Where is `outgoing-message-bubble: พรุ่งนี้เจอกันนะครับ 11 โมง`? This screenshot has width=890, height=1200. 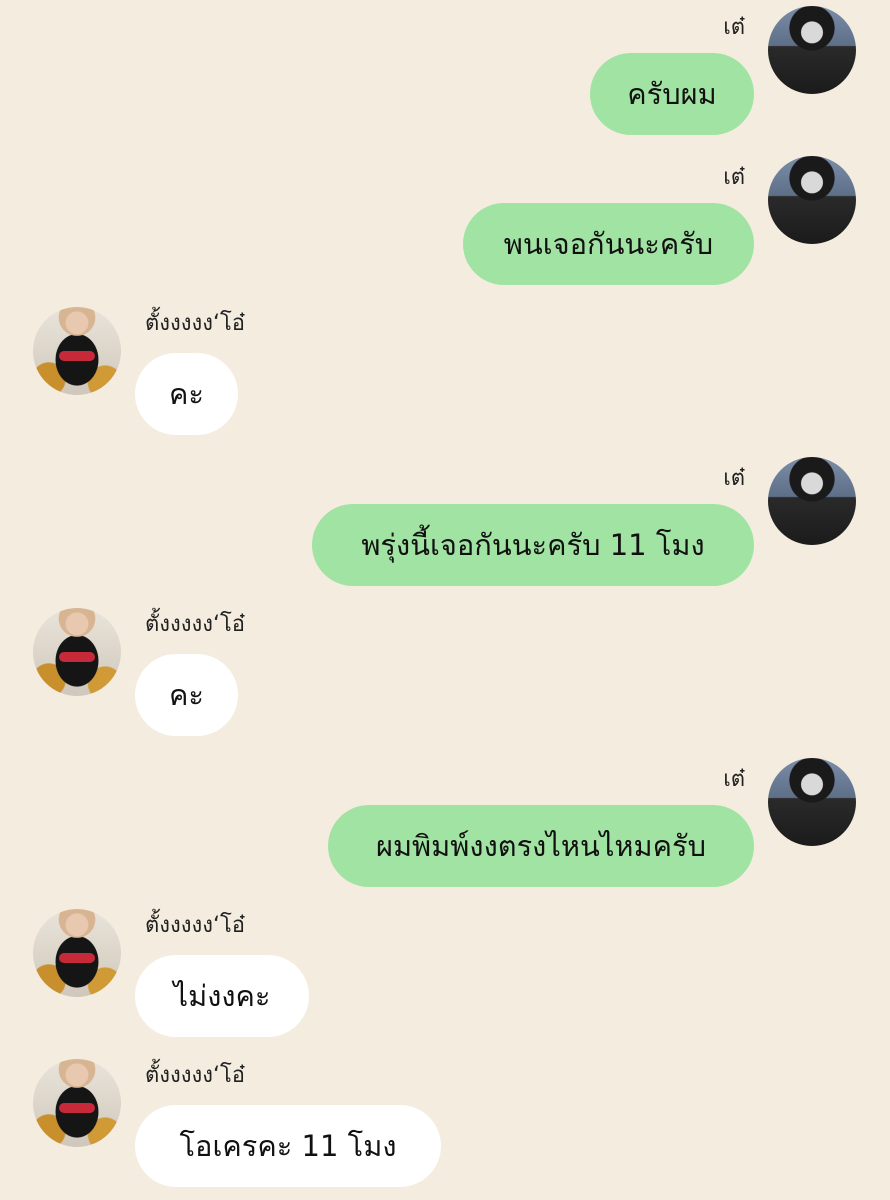
outgoing-message-bubble: พรุ่งนี้เจอกันนะครับ 11 โมง is located at coordinates (533, 545).